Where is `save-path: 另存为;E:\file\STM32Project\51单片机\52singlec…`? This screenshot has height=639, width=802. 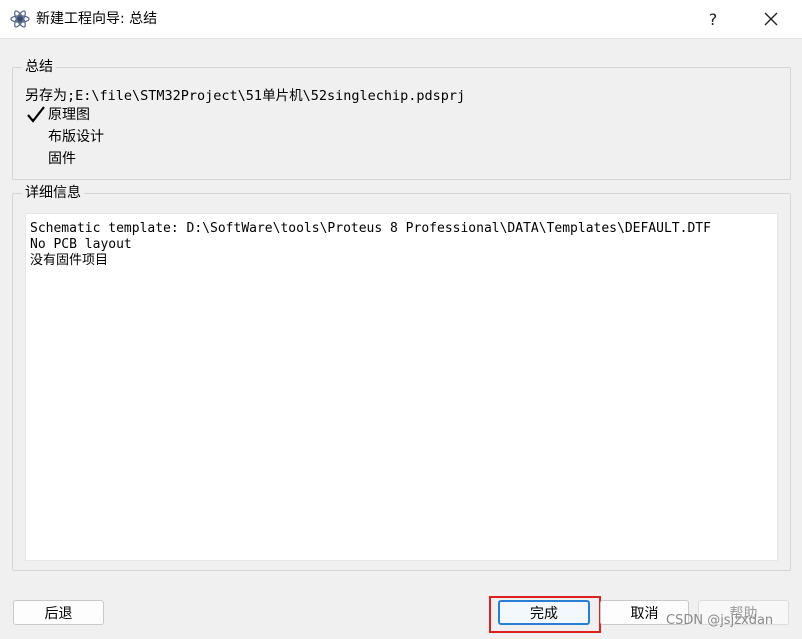 save-path: 另存为;E:\file\STM32Project\51单片机\52singlec… is located at coordinates (245, 96).